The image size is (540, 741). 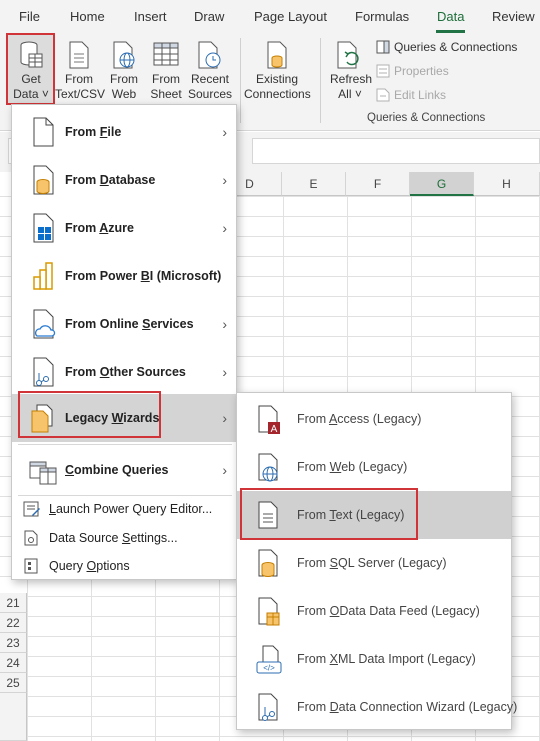 I want to click on from-sheet-label-1: From, so click(x=166, y=79).